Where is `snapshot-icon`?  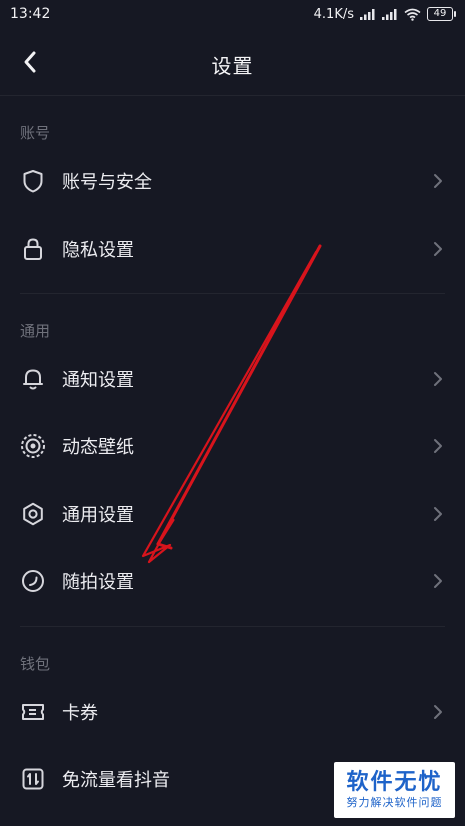 snapshot-icon is located at coordinates (33, 581).